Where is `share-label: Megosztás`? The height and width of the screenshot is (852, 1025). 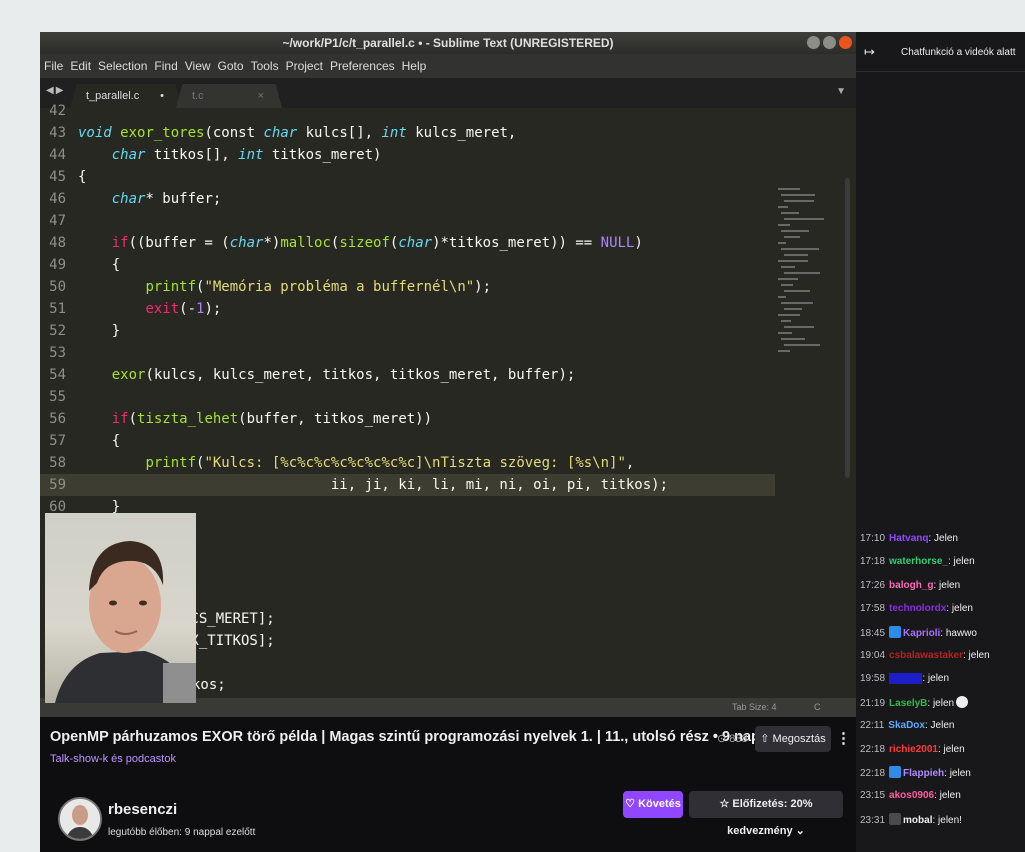
share-label: Megosztás is located at coordinates (799, 739).